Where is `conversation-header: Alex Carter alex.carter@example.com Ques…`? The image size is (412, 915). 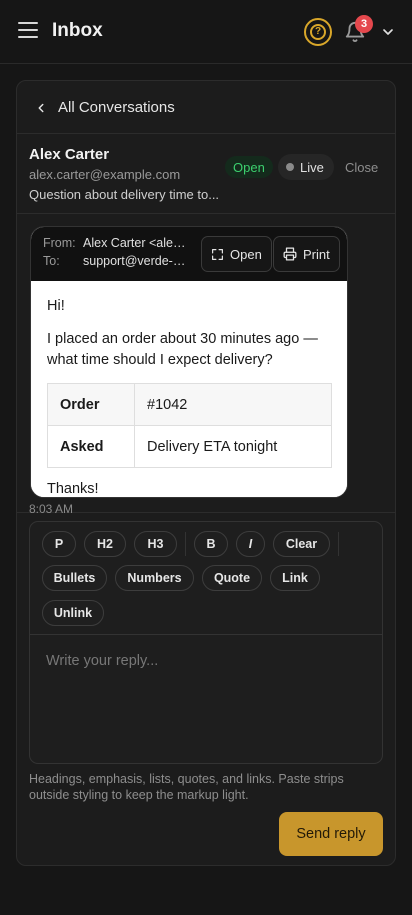 conversation-header: Alex Carter alex.carter@example.com Ques… is located at coordinates (206, 174).